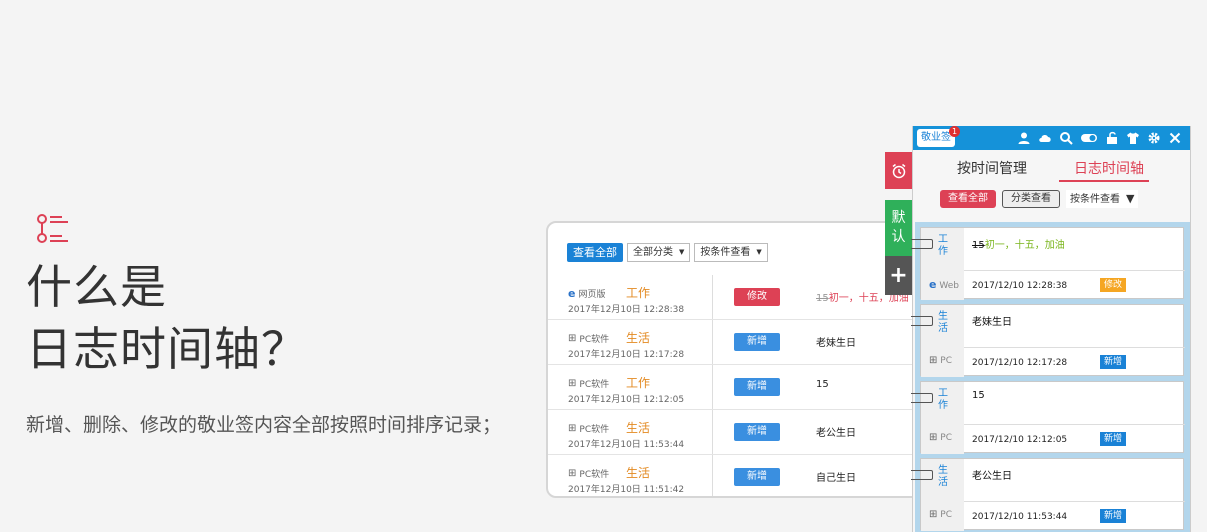  What do you see at coordinates (1109, 168) in the screenshot?
I see `tab-log-timeline: 日志时间轴` at bounding box center [1109, 168].